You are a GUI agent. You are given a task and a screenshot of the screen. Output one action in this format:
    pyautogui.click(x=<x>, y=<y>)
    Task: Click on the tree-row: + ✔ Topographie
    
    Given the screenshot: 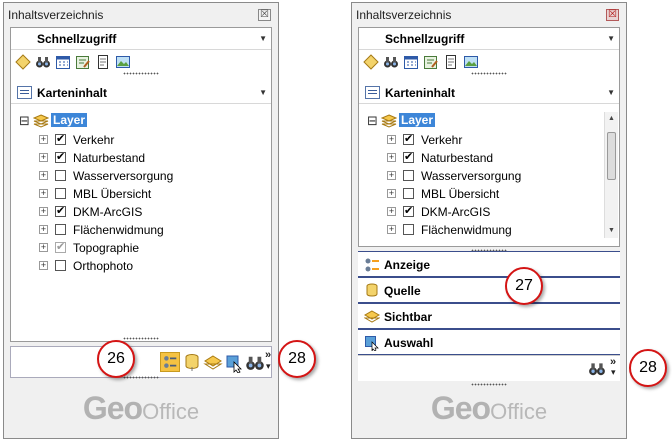 What is the action you would take?
    pyautogui.click(x=131, y=248)
    